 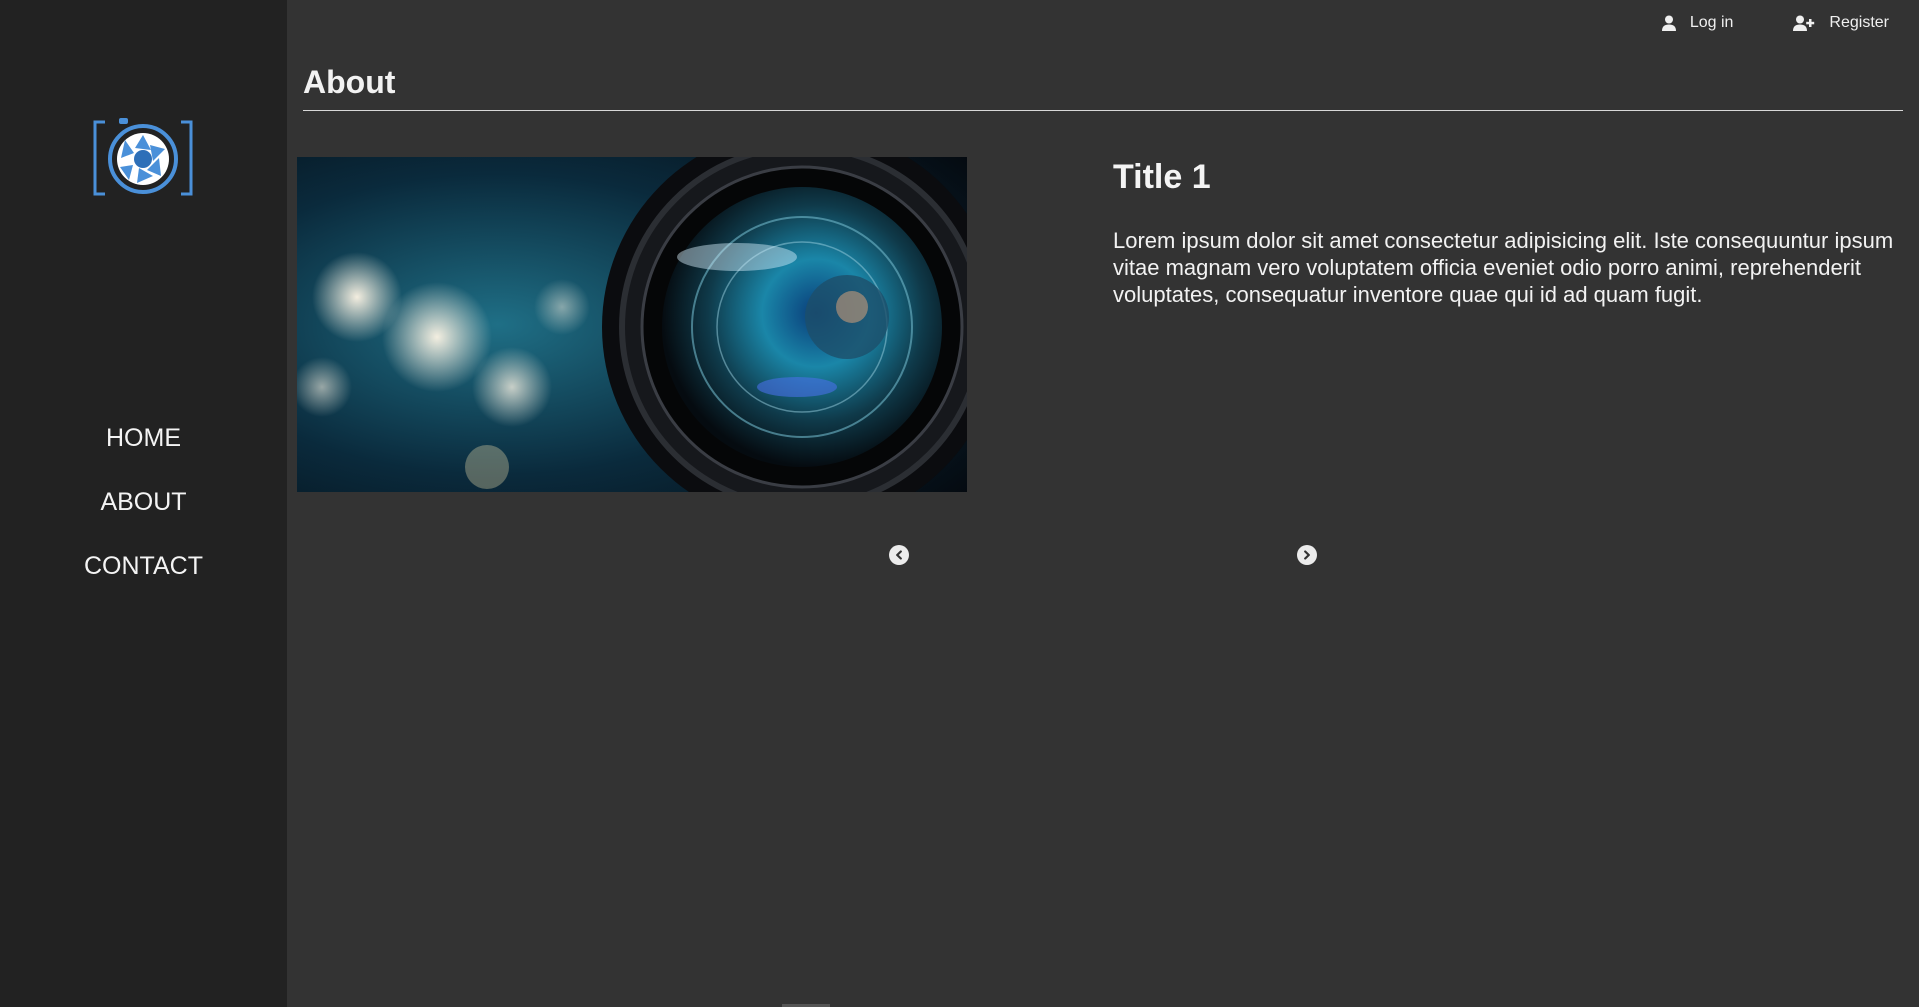 What do you see at coordinates (143, 446) in the screenshot?
I see `nav-item-home: HOME` at bounding box center [143, 446].